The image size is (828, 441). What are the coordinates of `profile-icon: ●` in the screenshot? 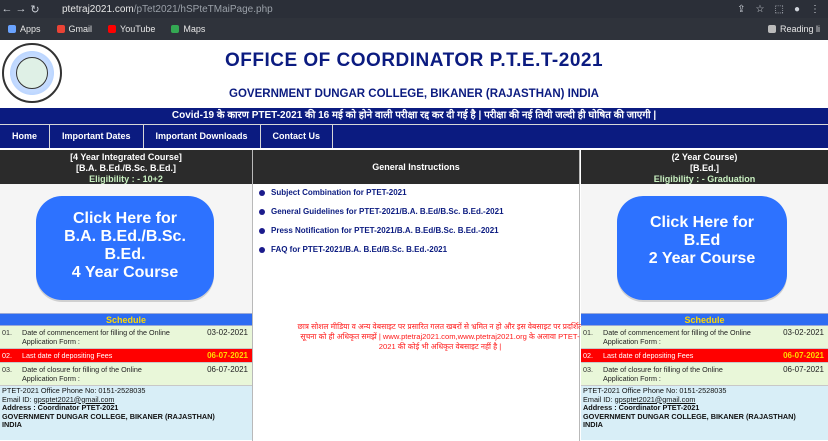 It's located at (797, 9).